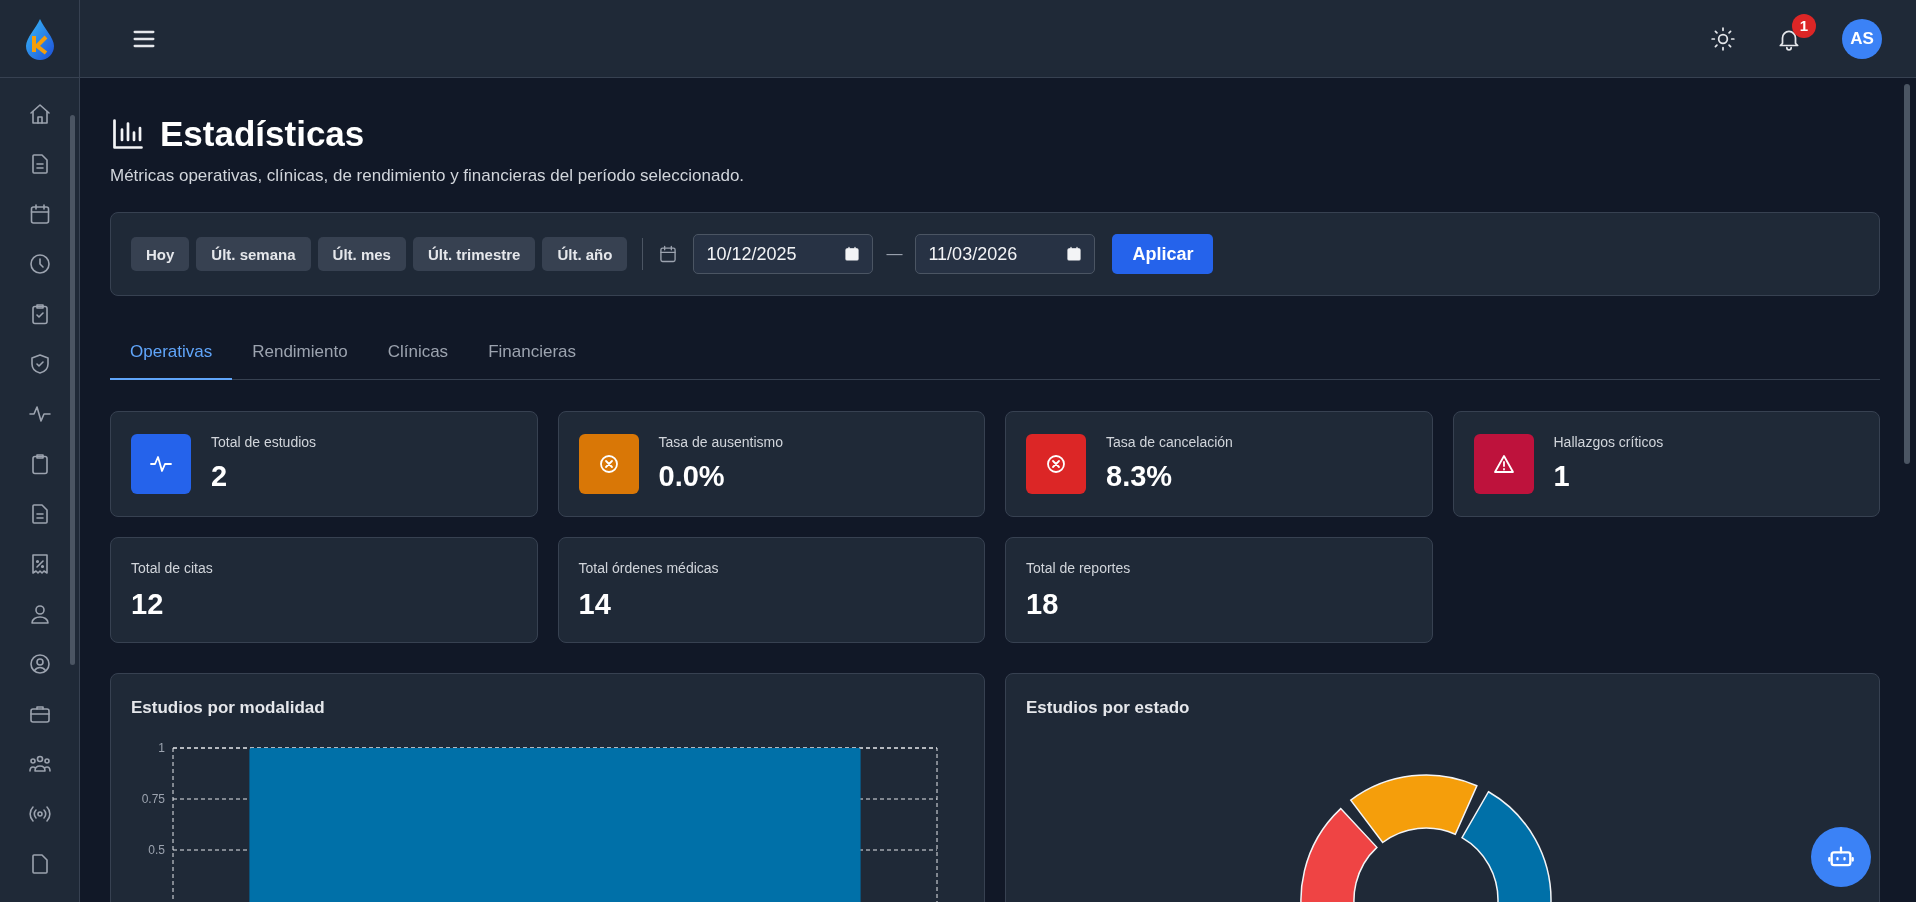 The image size is (1916, 902). Describe the element at coordinates (160, 254) in the screenshot. I see `preset-button: Hoy` at that location.